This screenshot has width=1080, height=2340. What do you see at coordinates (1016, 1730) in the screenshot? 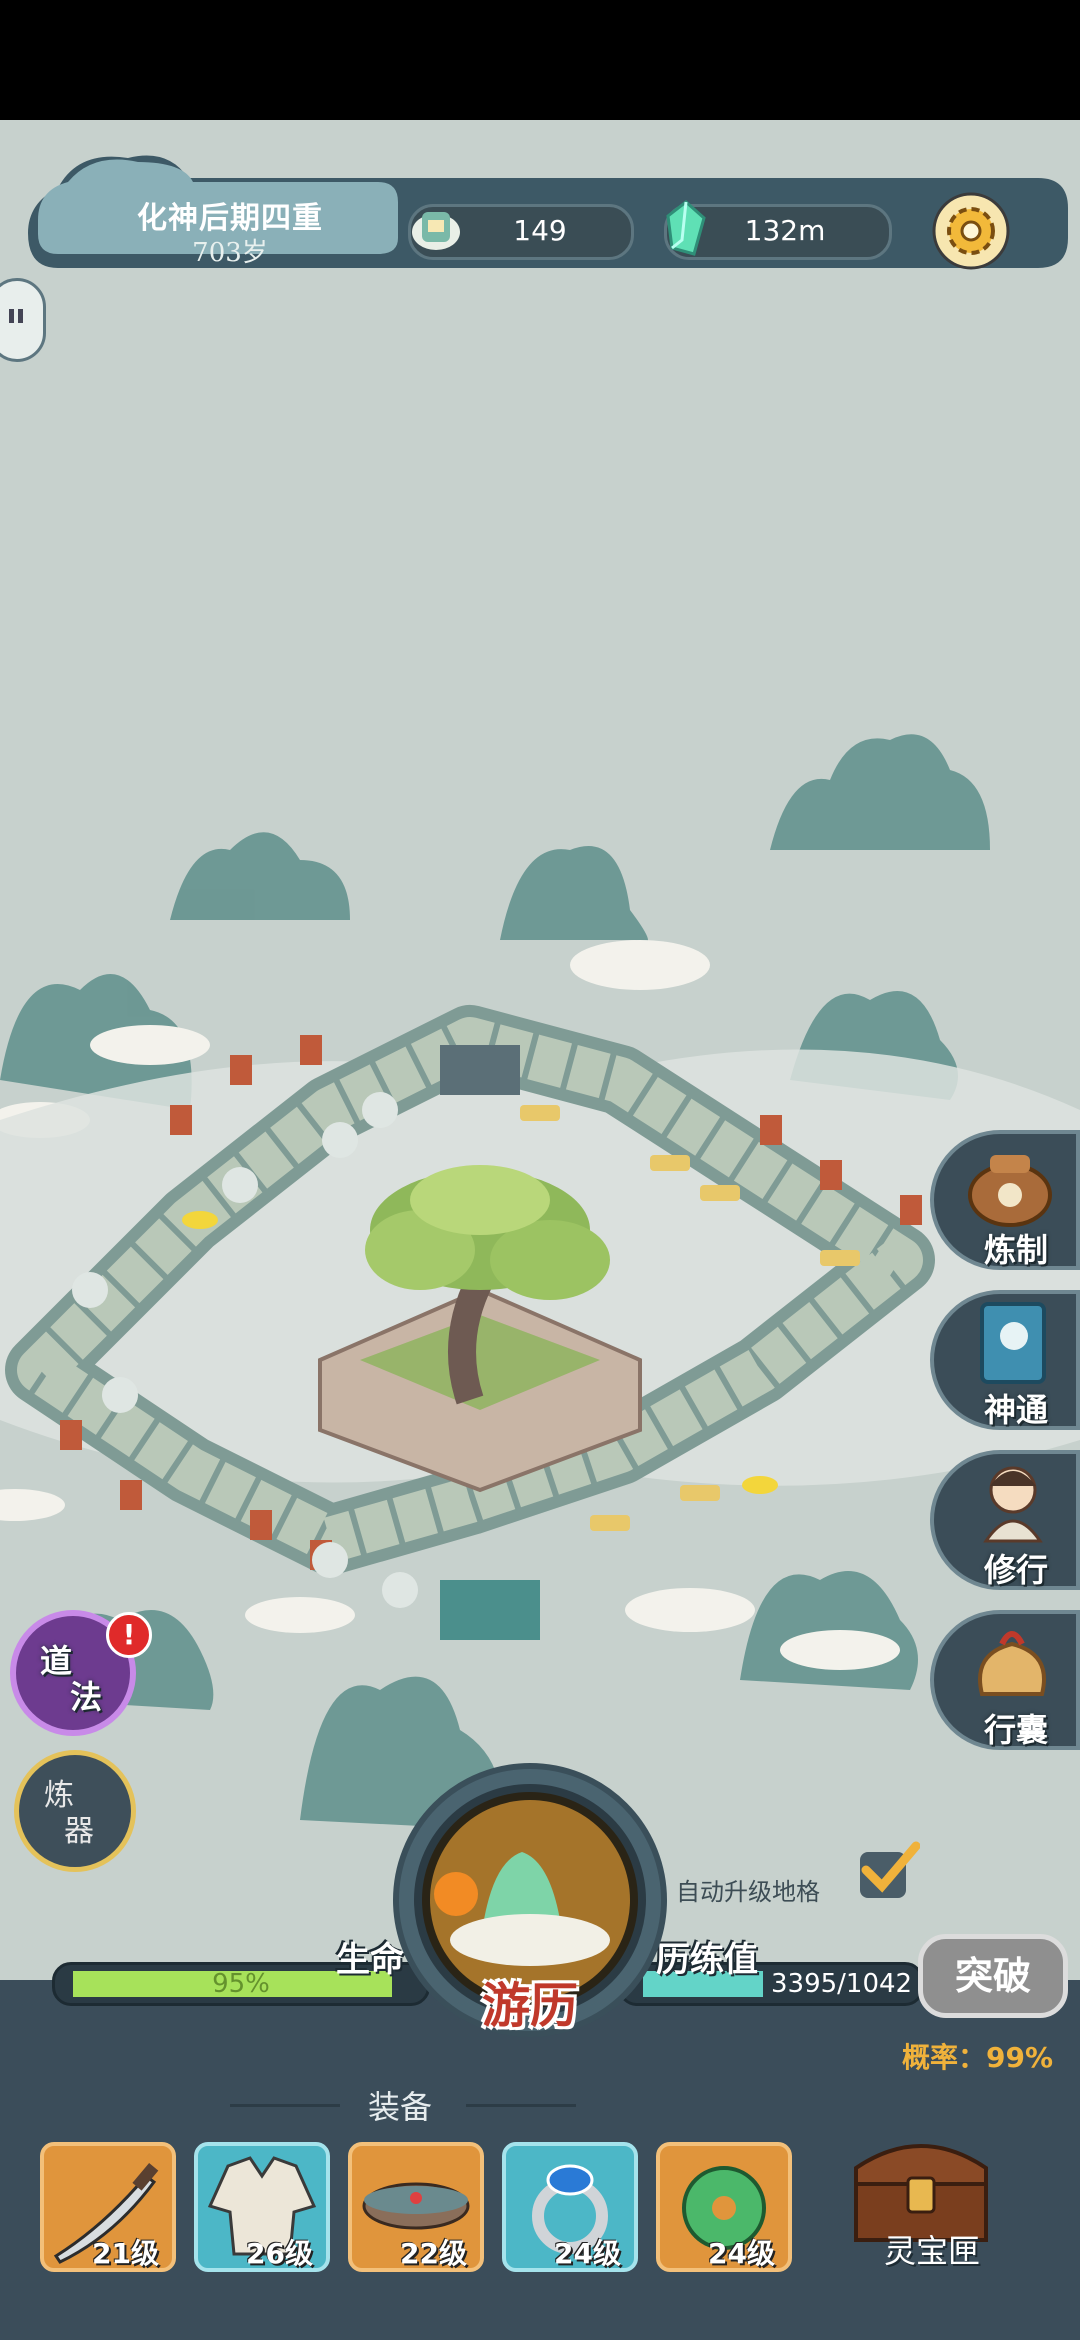
I see `inventory-label: 行囊` at bounding box center [1016, 1730].